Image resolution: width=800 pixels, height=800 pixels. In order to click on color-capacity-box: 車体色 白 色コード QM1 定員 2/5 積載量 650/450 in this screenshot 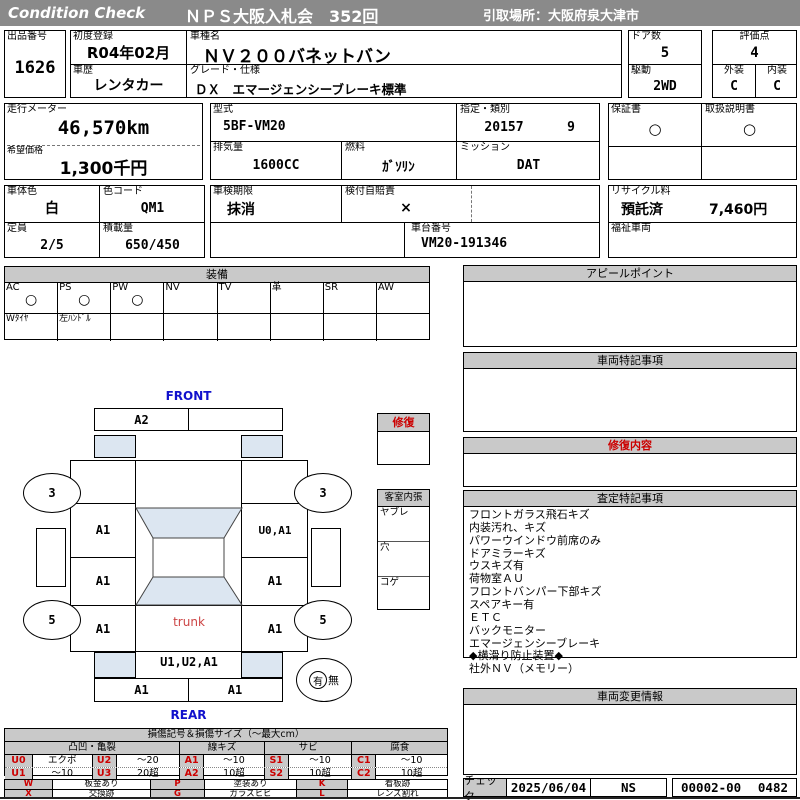, I will do `click(104, 221)`.